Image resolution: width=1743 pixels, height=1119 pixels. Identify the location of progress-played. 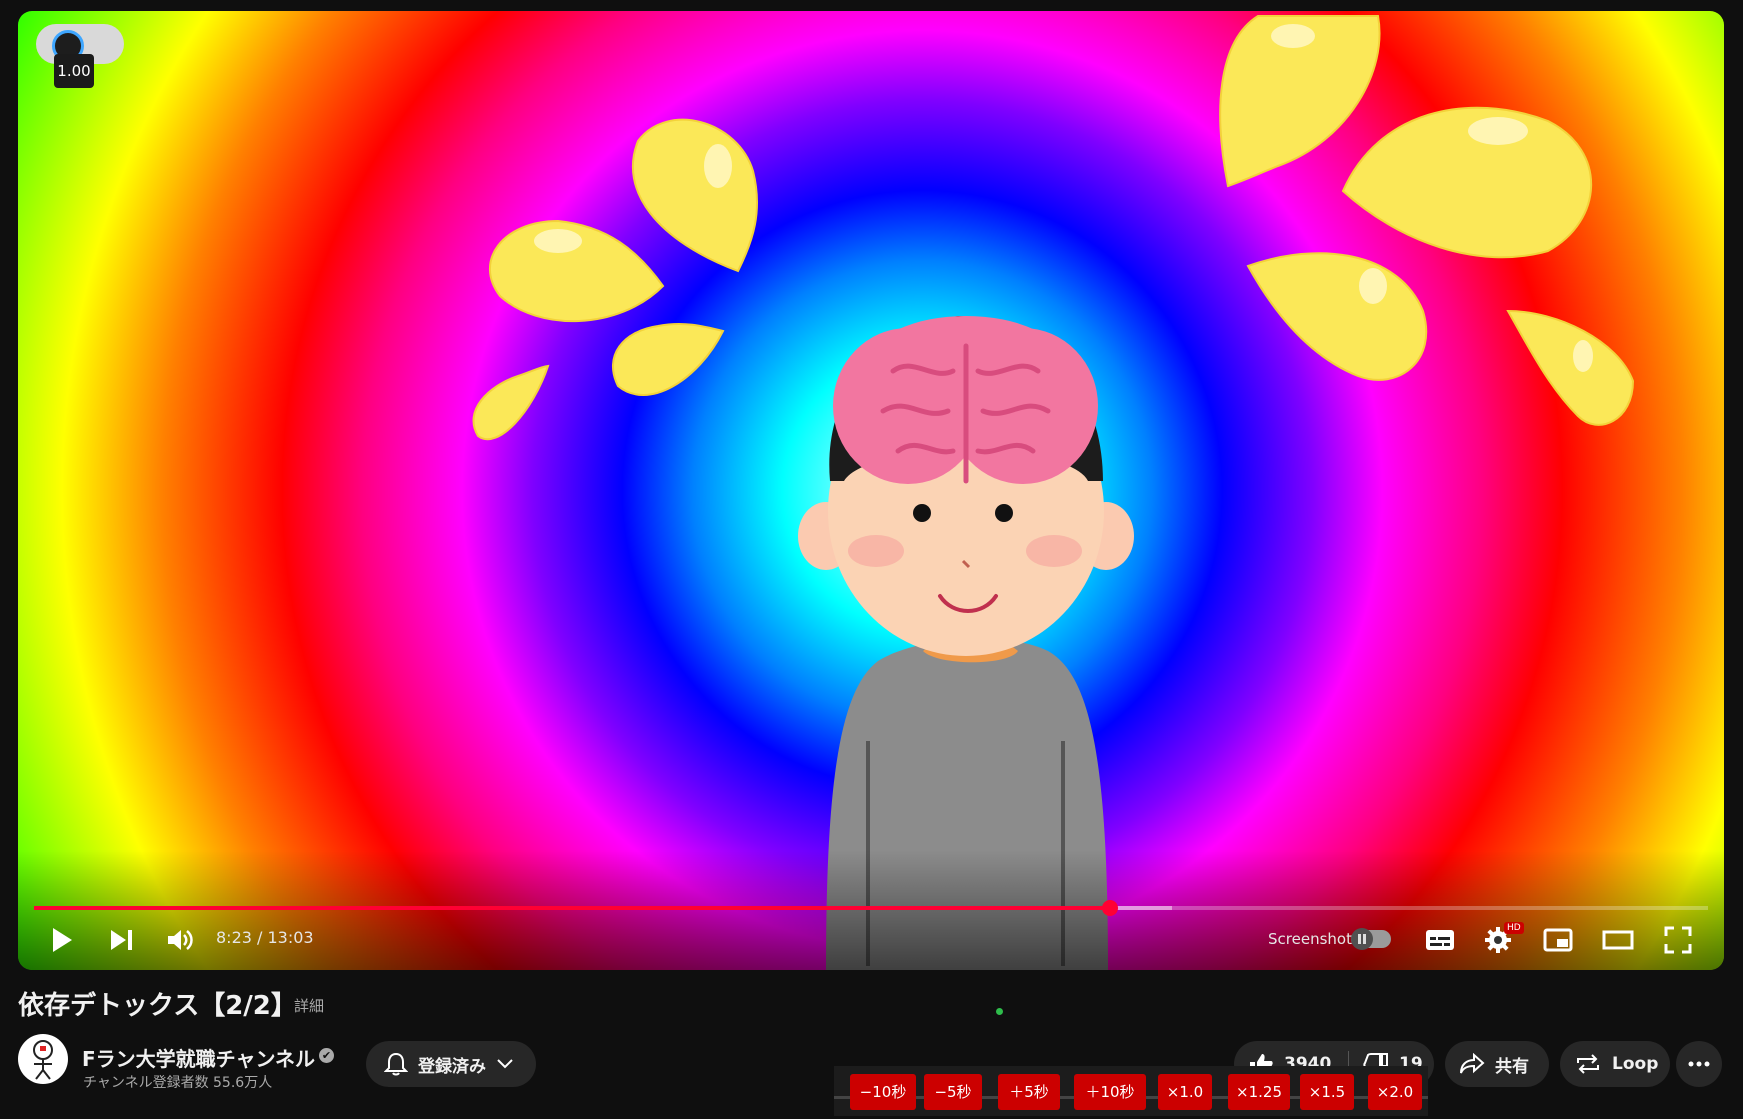
(572, 908).